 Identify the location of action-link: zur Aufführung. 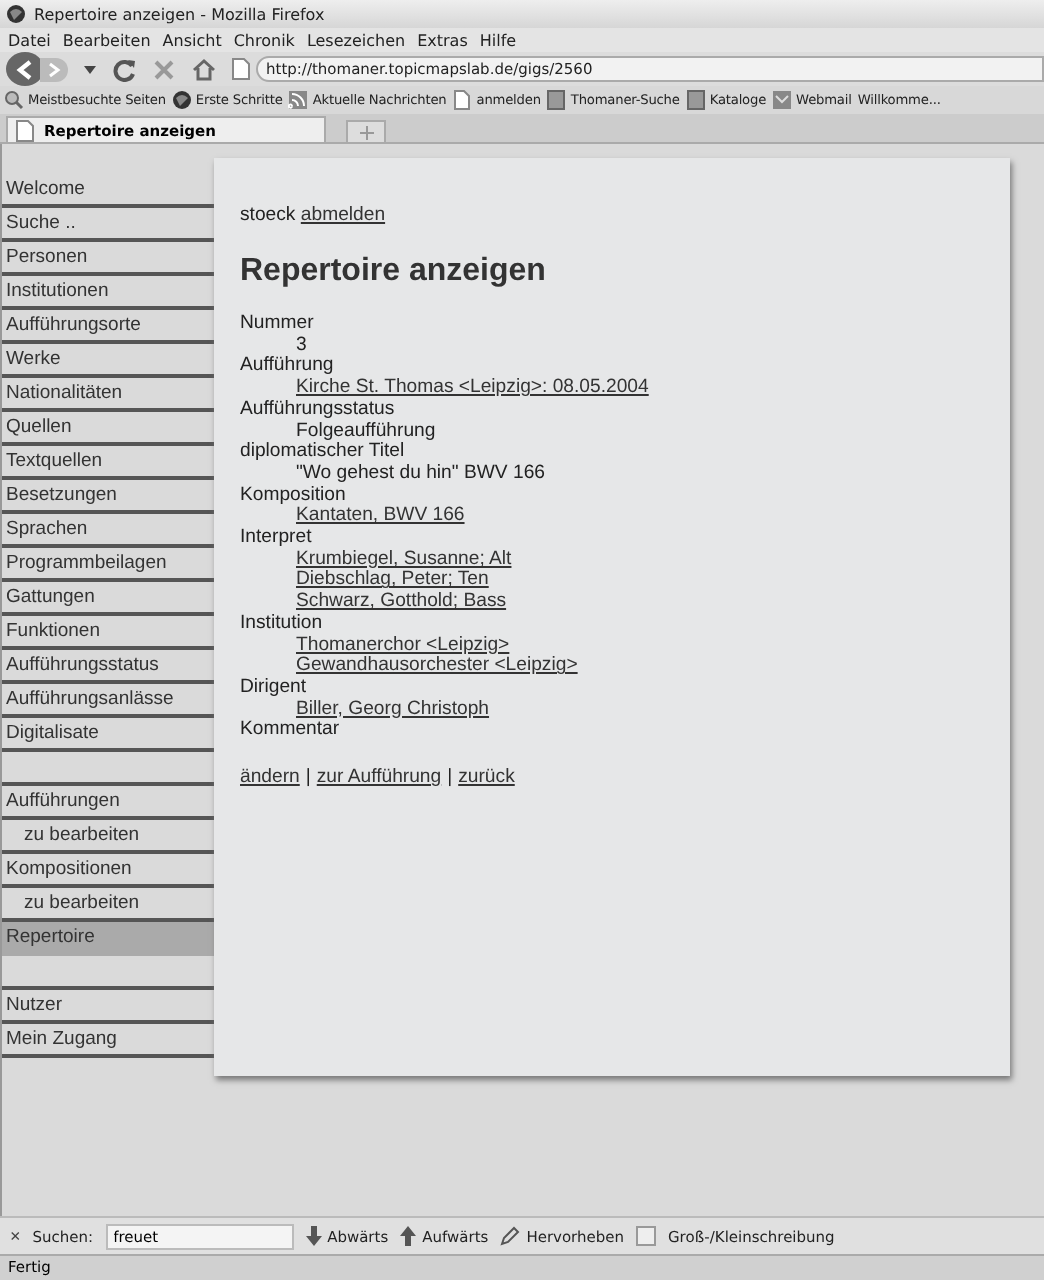
(379, 777).